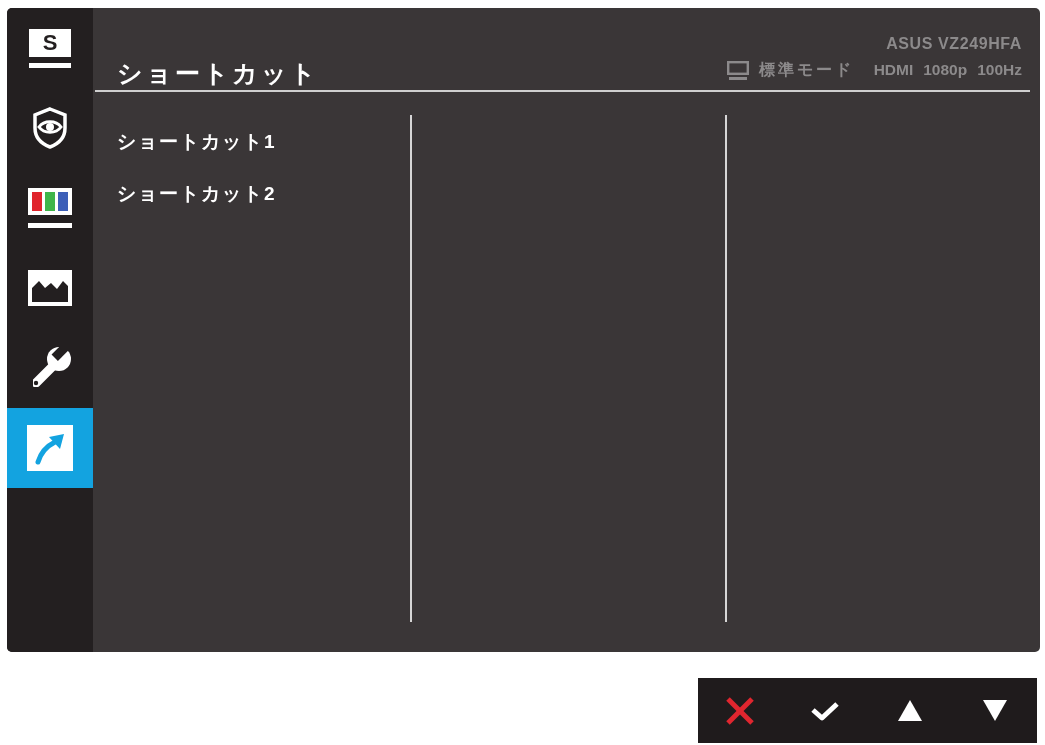  I want to click on menu-title: ショートカット, so click(218, 73).